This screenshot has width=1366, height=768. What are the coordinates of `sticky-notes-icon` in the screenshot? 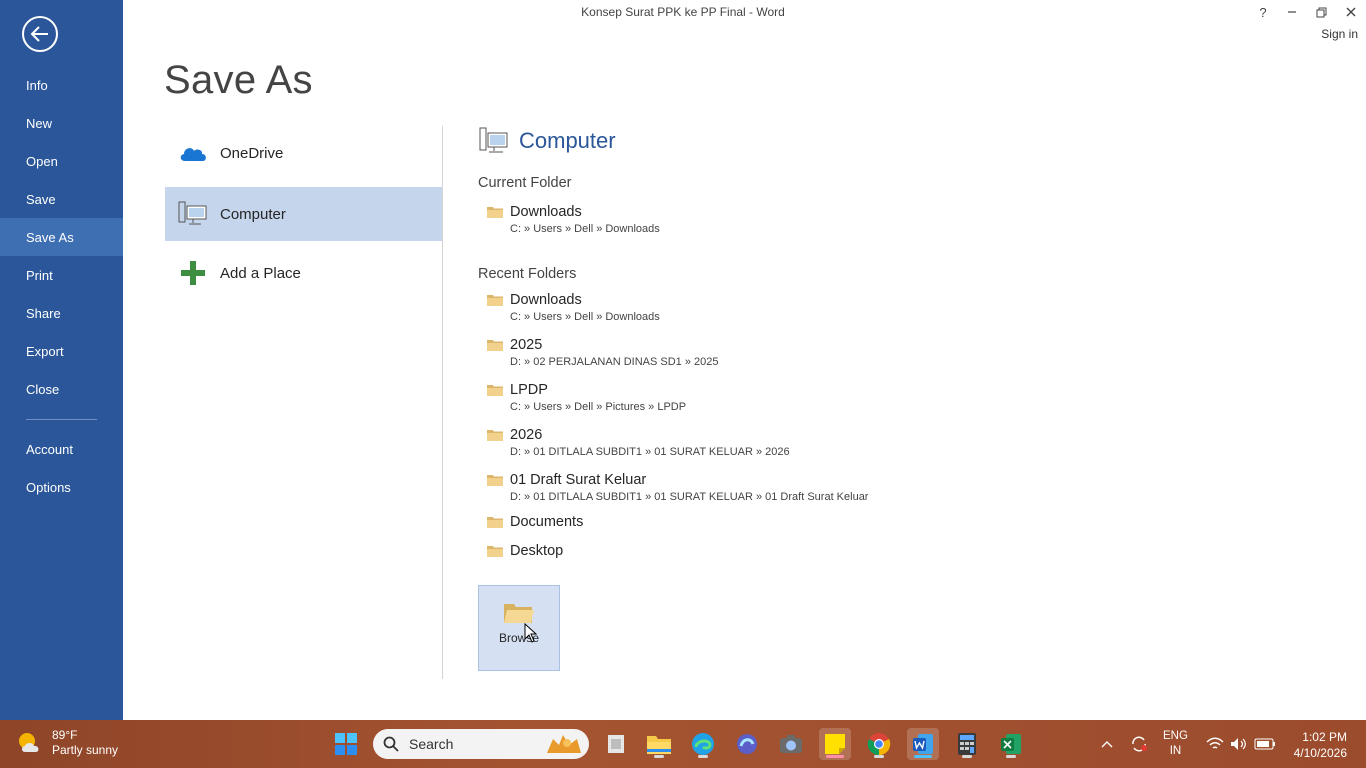 It's located at (835, 744).